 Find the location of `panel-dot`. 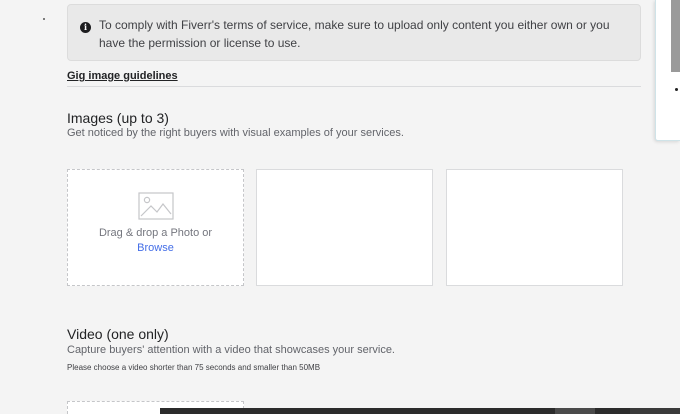

panel-dot is located at coordinates (676, 89).